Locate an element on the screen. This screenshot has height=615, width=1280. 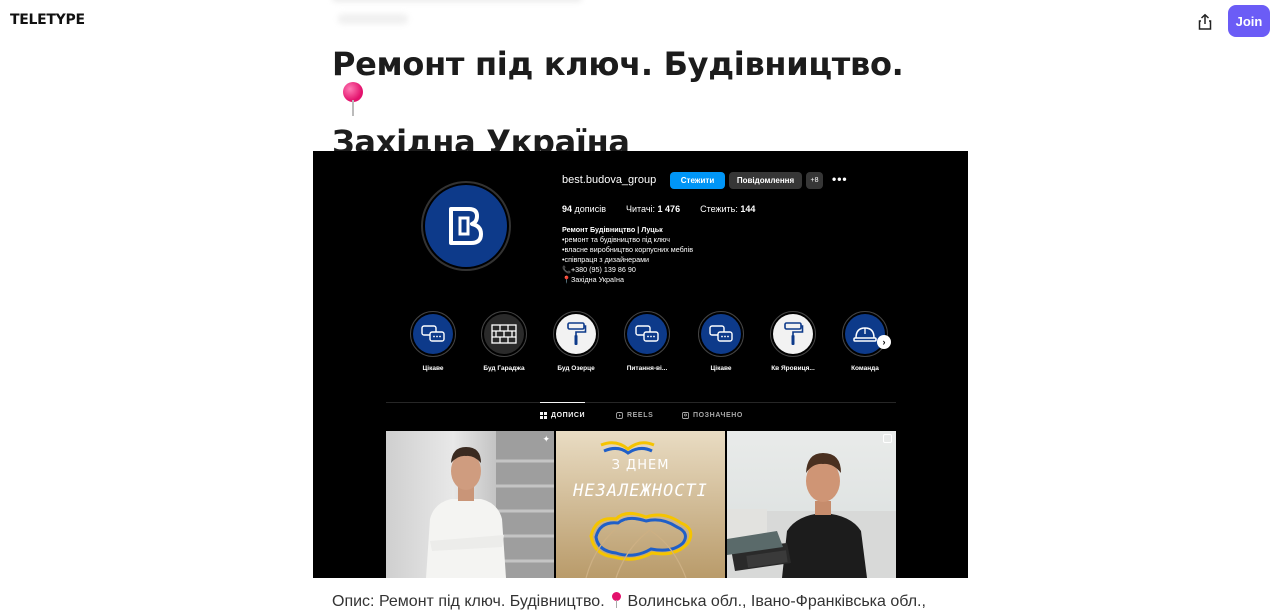
chevron-right-icon: › is located at coordinates (884, 342).